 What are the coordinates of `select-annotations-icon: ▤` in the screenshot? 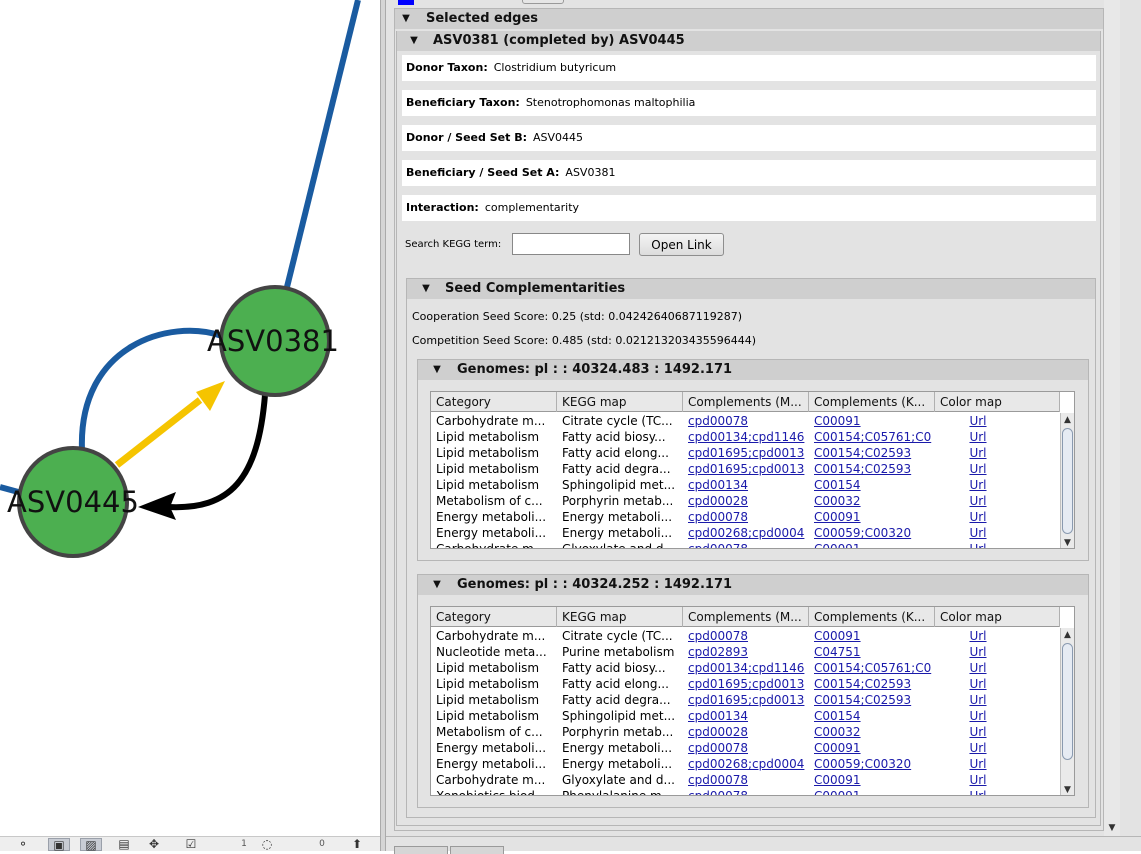 It's located at (124, 844).